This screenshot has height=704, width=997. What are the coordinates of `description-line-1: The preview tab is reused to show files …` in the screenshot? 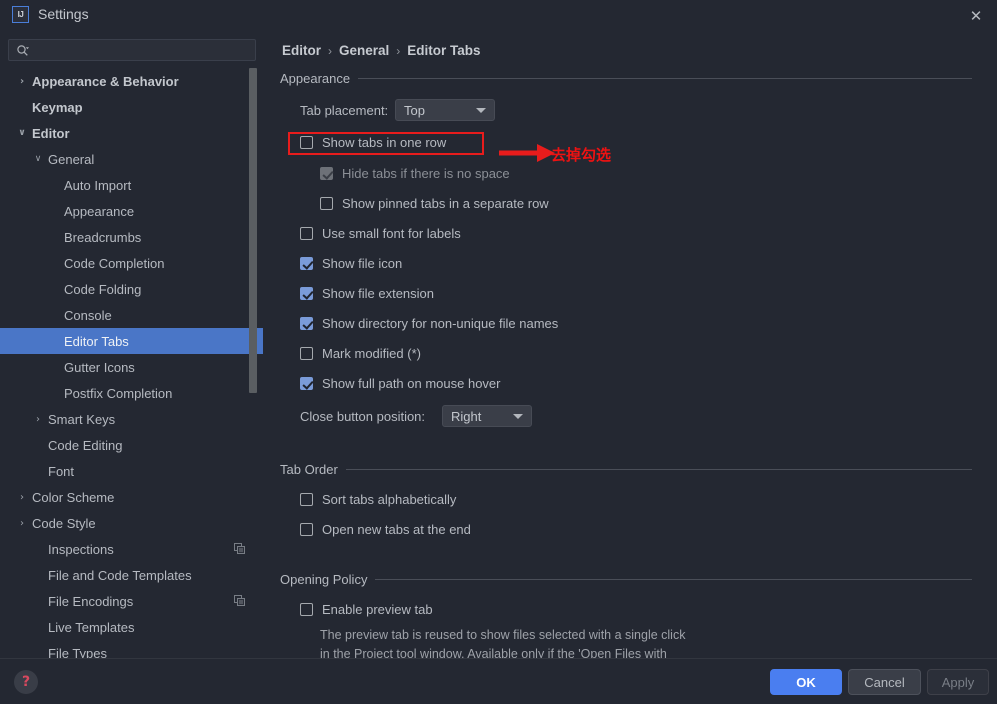 It's located at (503, 635).